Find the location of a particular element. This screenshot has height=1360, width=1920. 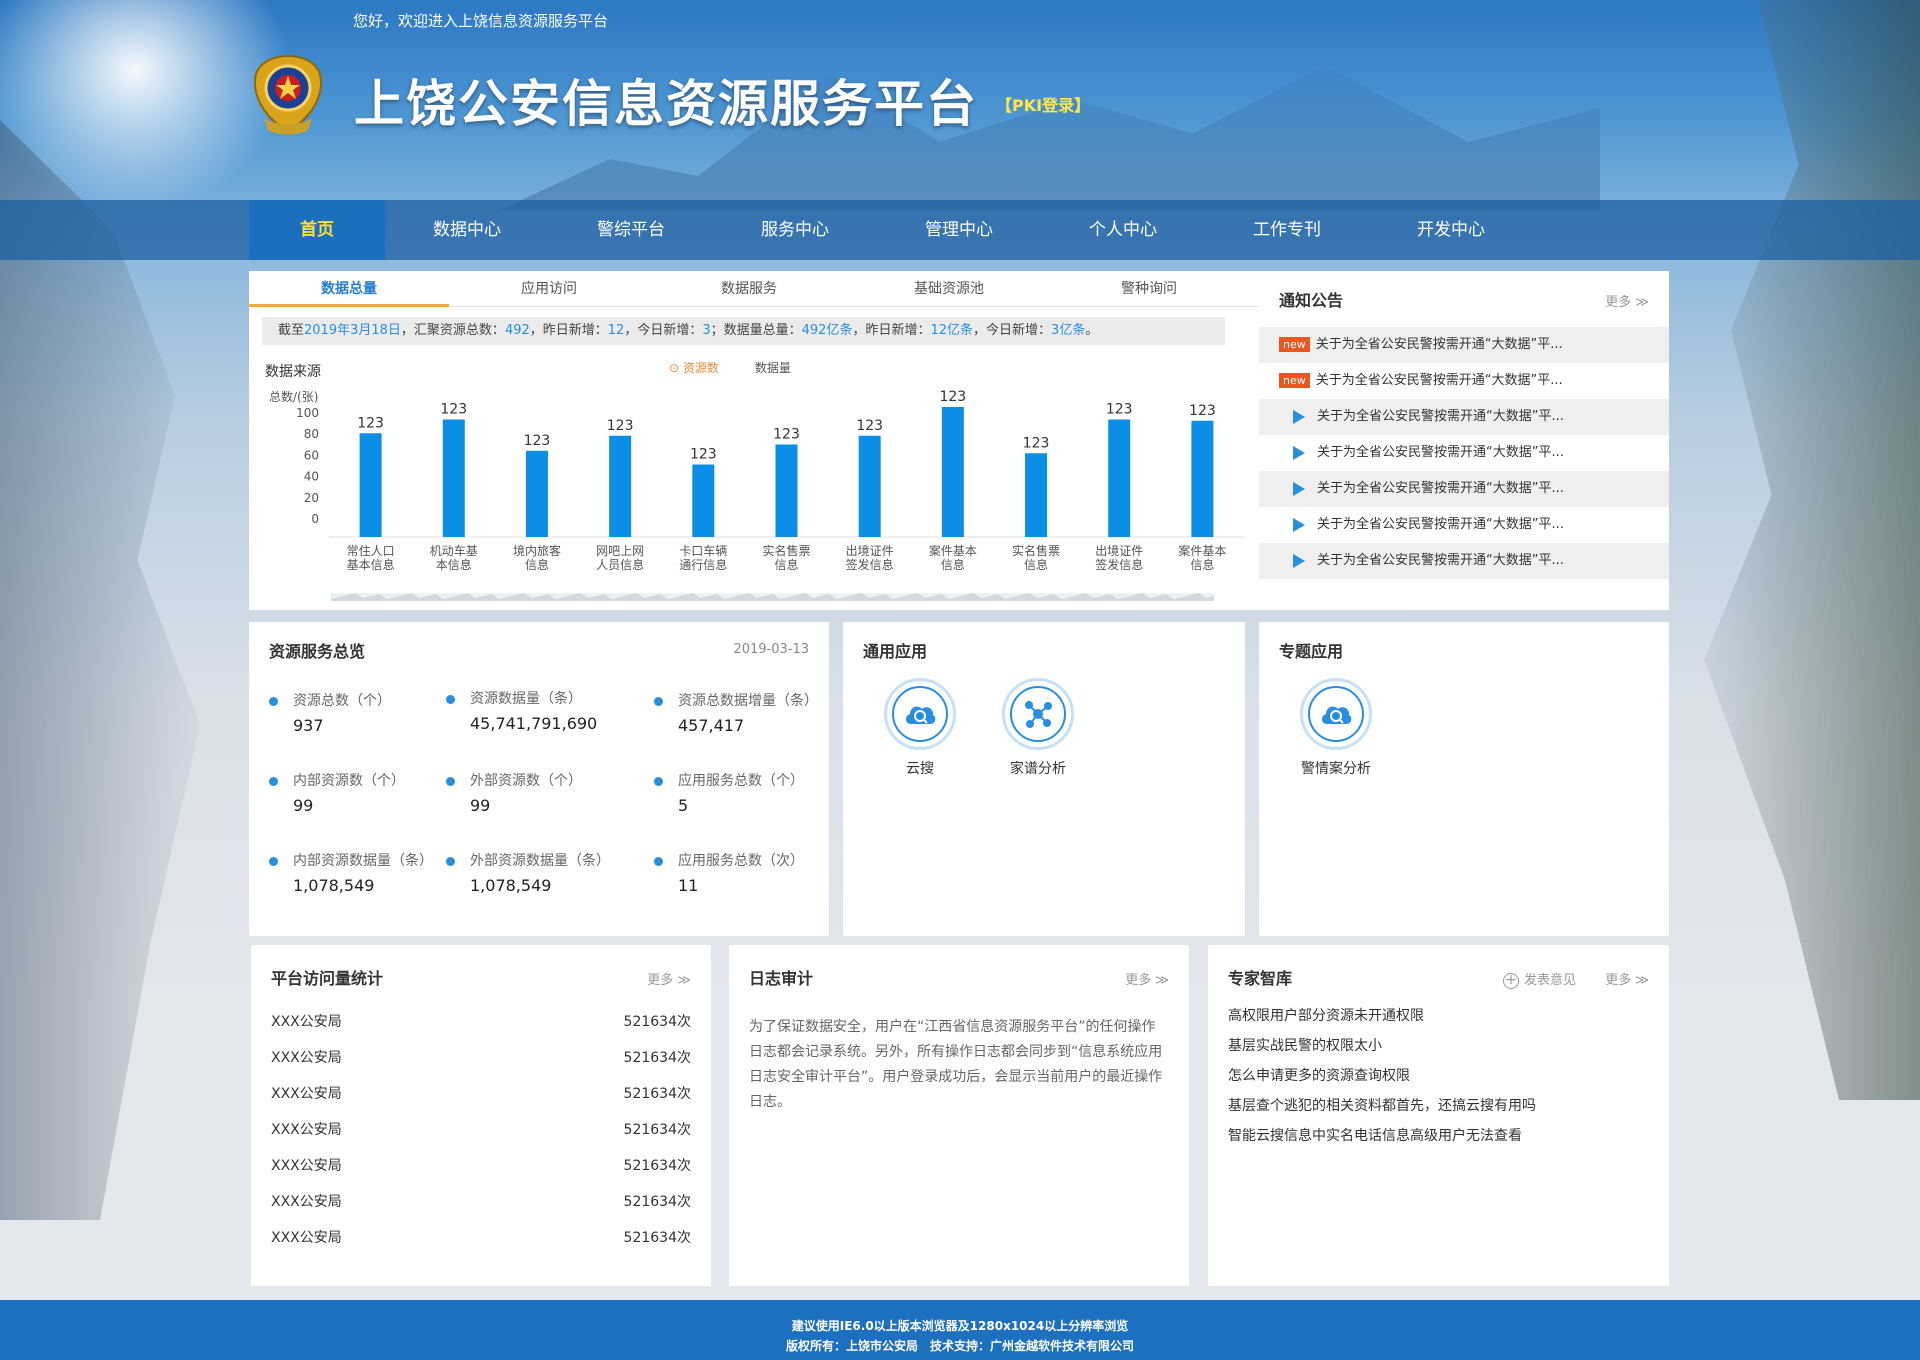

nav-item: 开发中心 is located at coordinates (1451, 230).